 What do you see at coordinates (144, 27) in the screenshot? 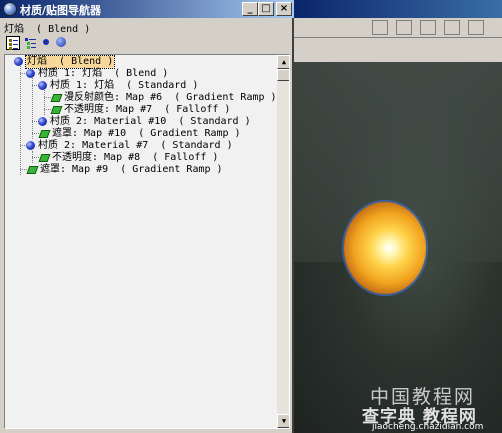
I see `path-bar: 灯焰 ( Blend )` at bounding box center [144, 27].